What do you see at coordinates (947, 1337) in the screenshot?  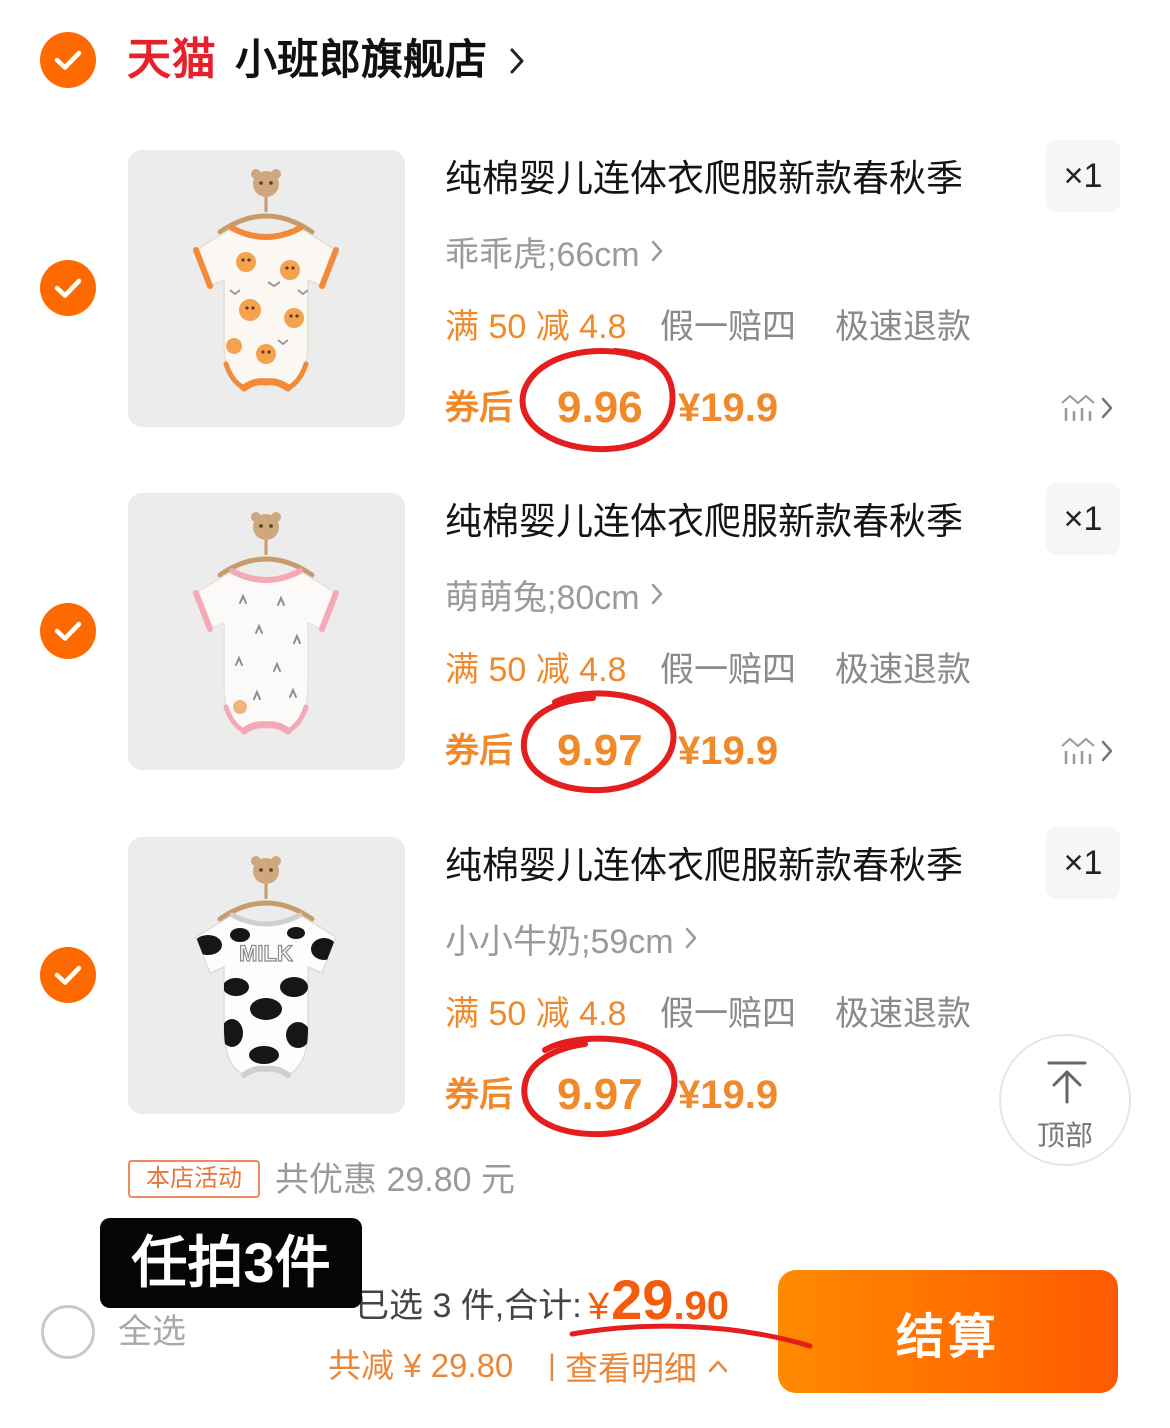 I see `checkout-label: 结算` at bounding box center [947, 1337].